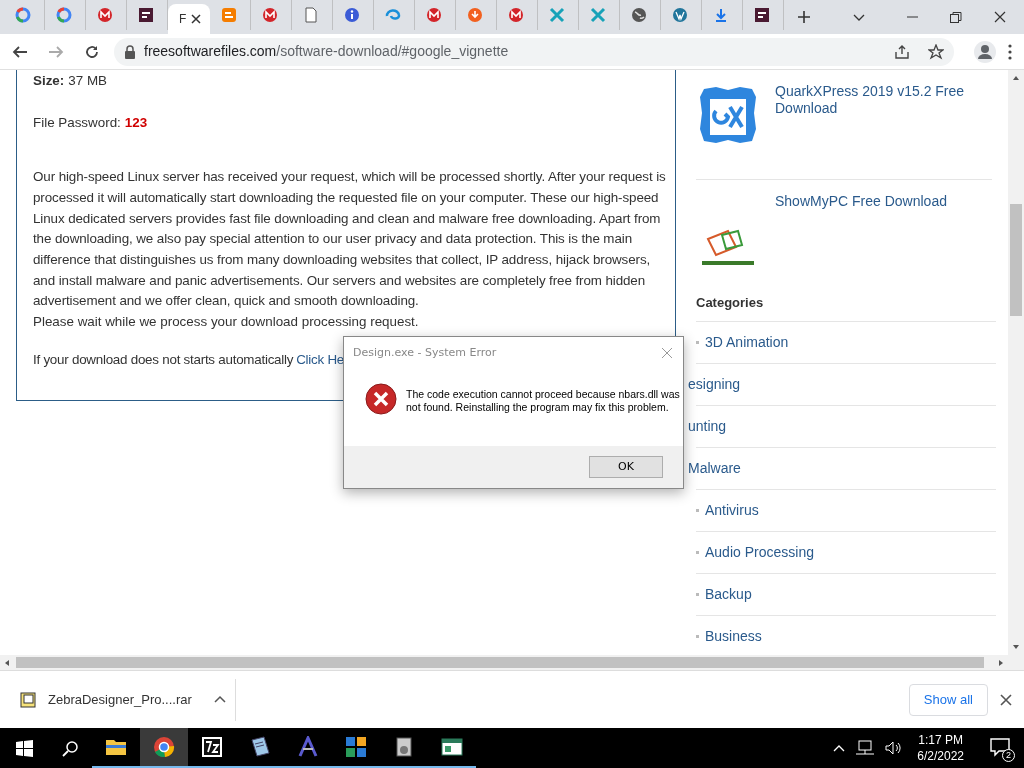  Describe the element at coordinates (183, 19) in the screenshot. I see `tab-title: F` at that location.